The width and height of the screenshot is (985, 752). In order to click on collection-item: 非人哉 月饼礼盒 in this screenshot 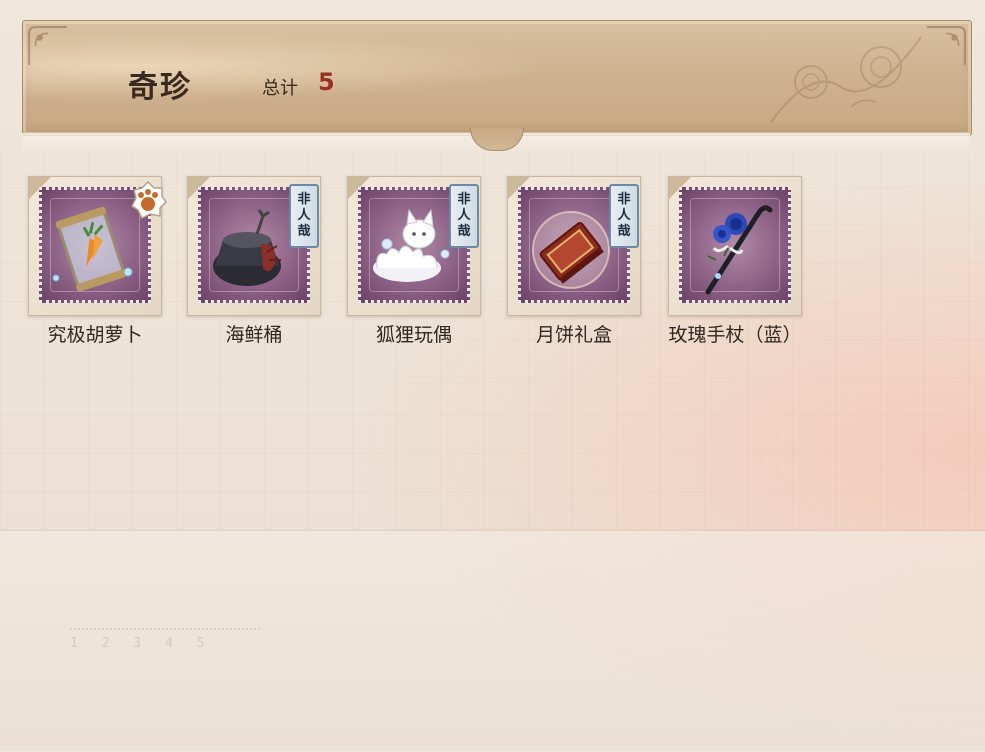, I will do `click(574, 262)`.